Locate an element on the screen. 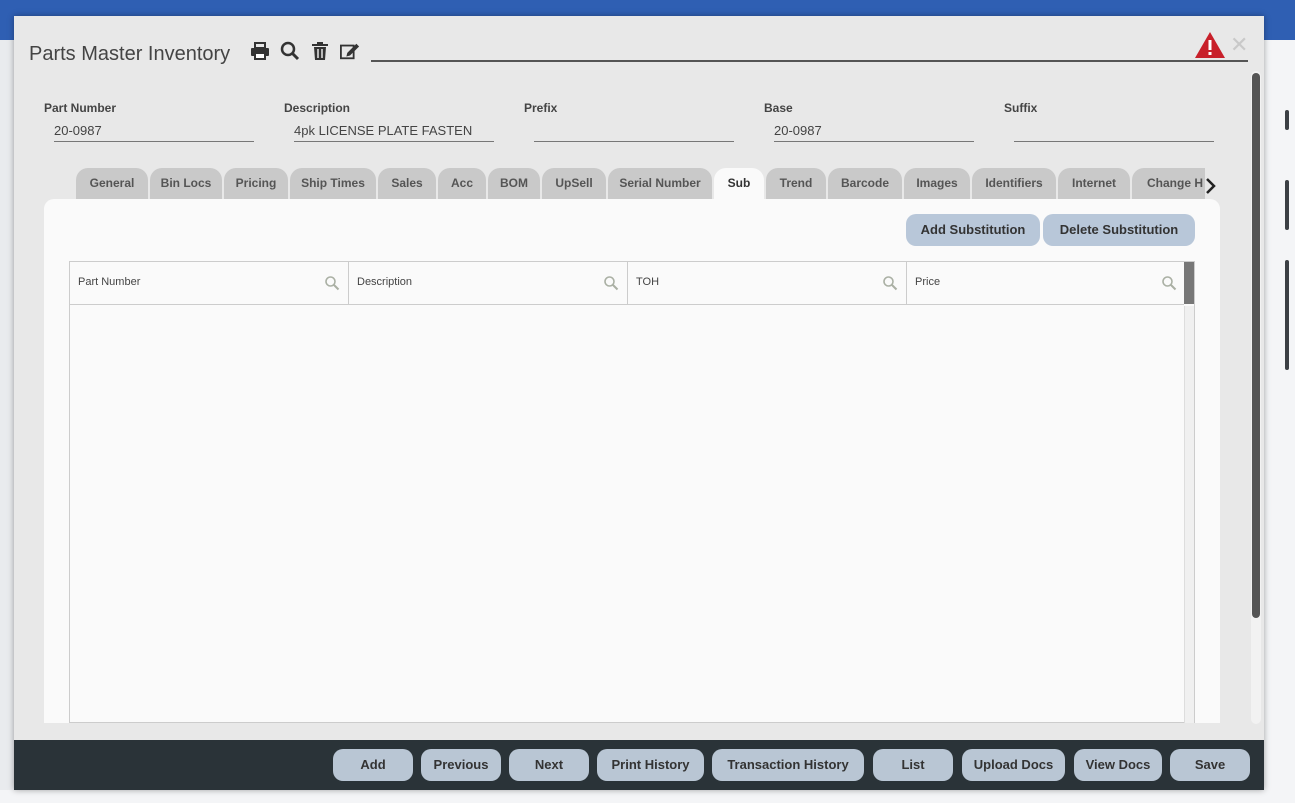  print-history-button: Print History is located at coordinates (650, 765).